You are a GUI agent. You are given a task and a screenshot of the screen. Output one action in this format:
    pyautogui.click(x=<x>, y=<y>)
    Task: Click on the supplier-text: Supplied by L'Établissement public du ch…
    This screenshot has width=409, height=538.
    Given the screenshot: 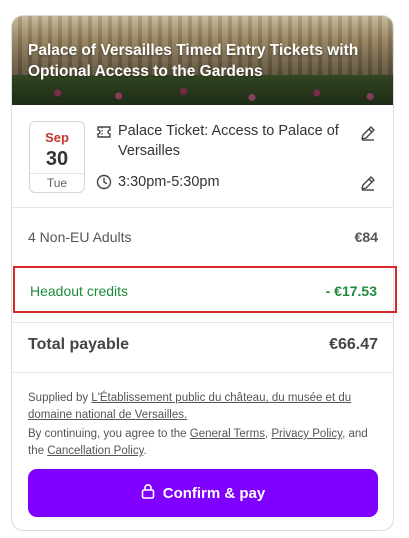 What is the action you would take?
    pyautogui.click(x=190, y=406)
    